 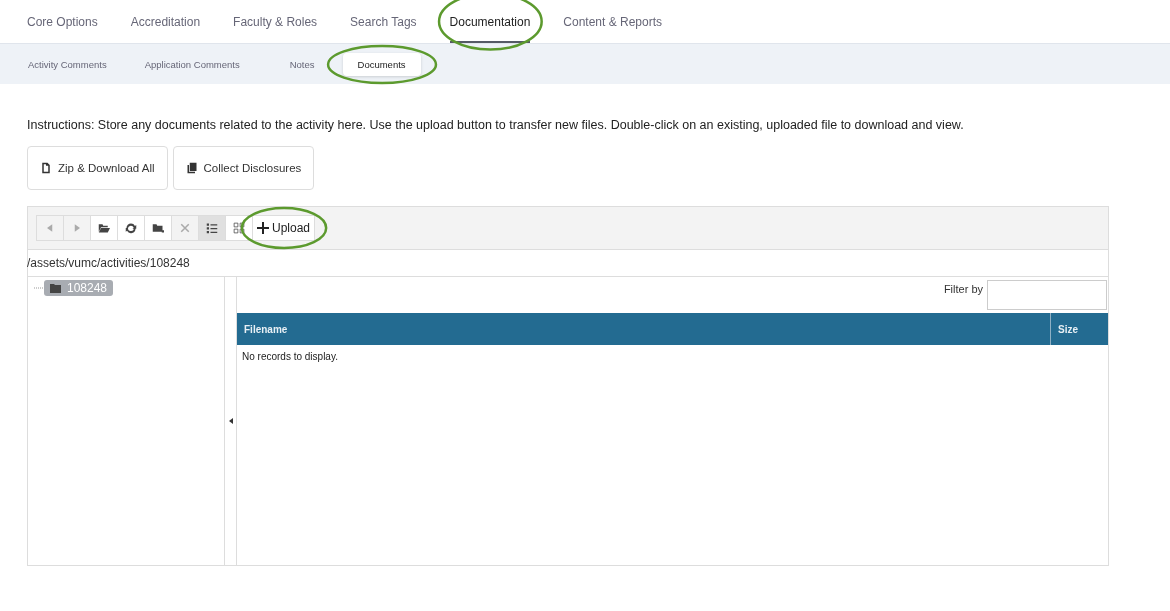 I want to click on plus-icon, so click(x=263, y=228).